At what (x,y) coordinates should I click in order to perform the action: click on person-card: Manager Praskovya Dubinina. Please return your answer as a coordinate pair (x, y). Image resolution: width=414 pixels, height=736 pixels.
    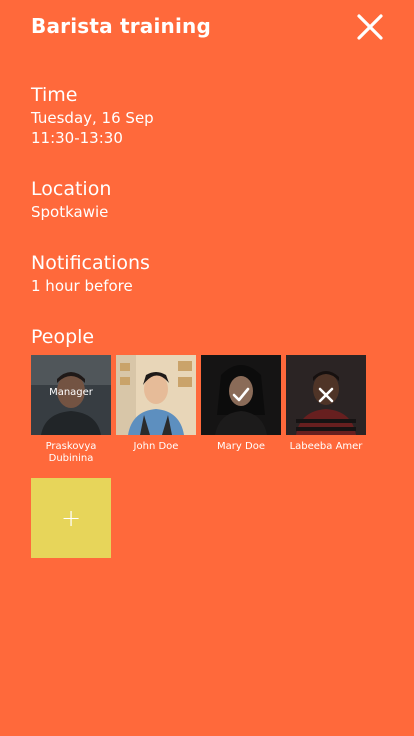
    Looking at the image, I should click on (71, 410).